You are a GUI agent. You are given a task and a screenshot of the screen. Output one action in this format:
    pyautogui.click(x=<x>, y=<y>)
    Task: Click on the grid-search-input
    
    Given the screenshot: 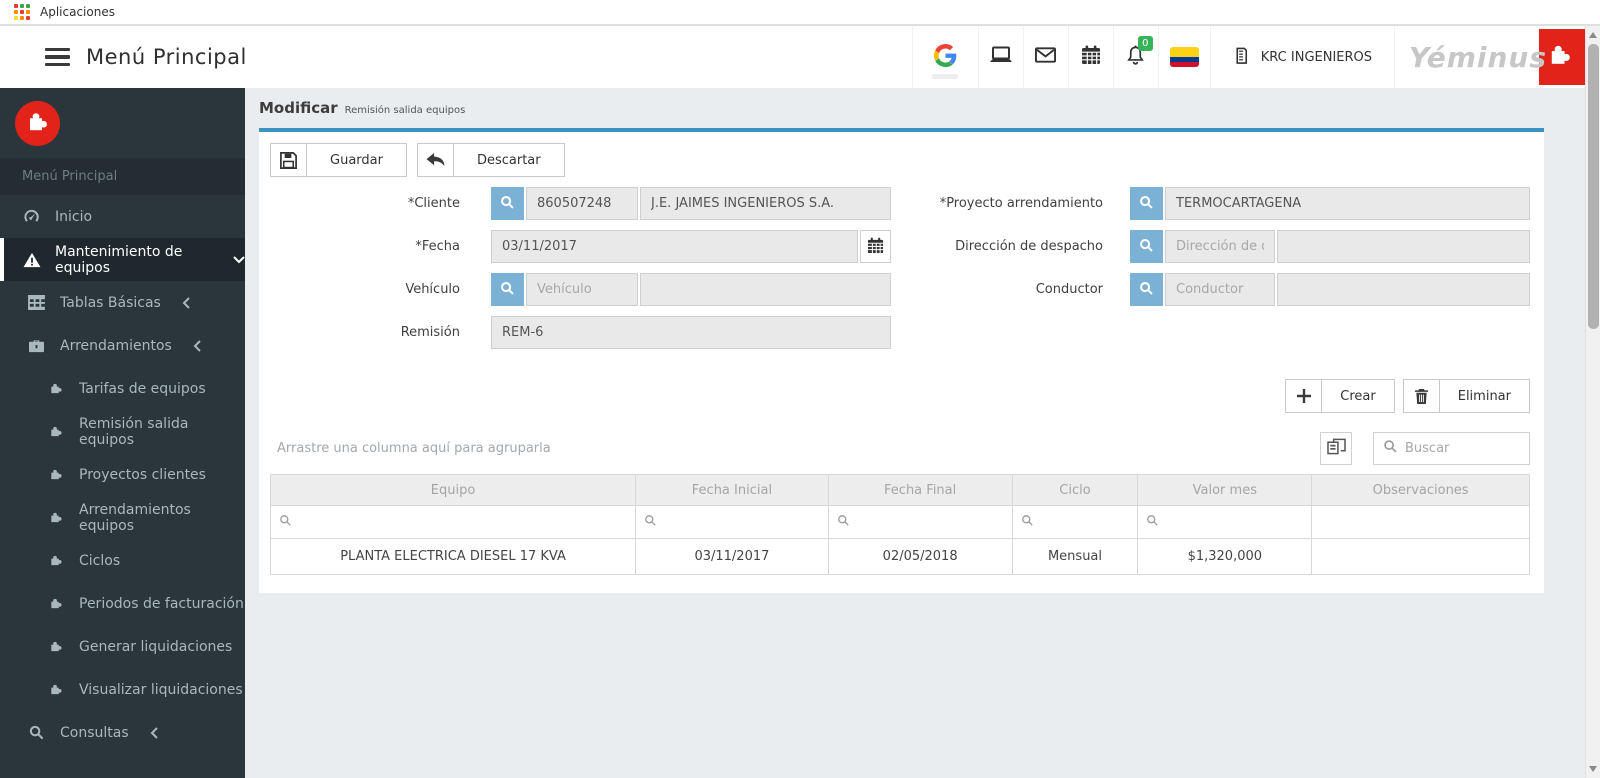 What is the action you would take?
    pyautogui.click(x=1461, y=448)
    